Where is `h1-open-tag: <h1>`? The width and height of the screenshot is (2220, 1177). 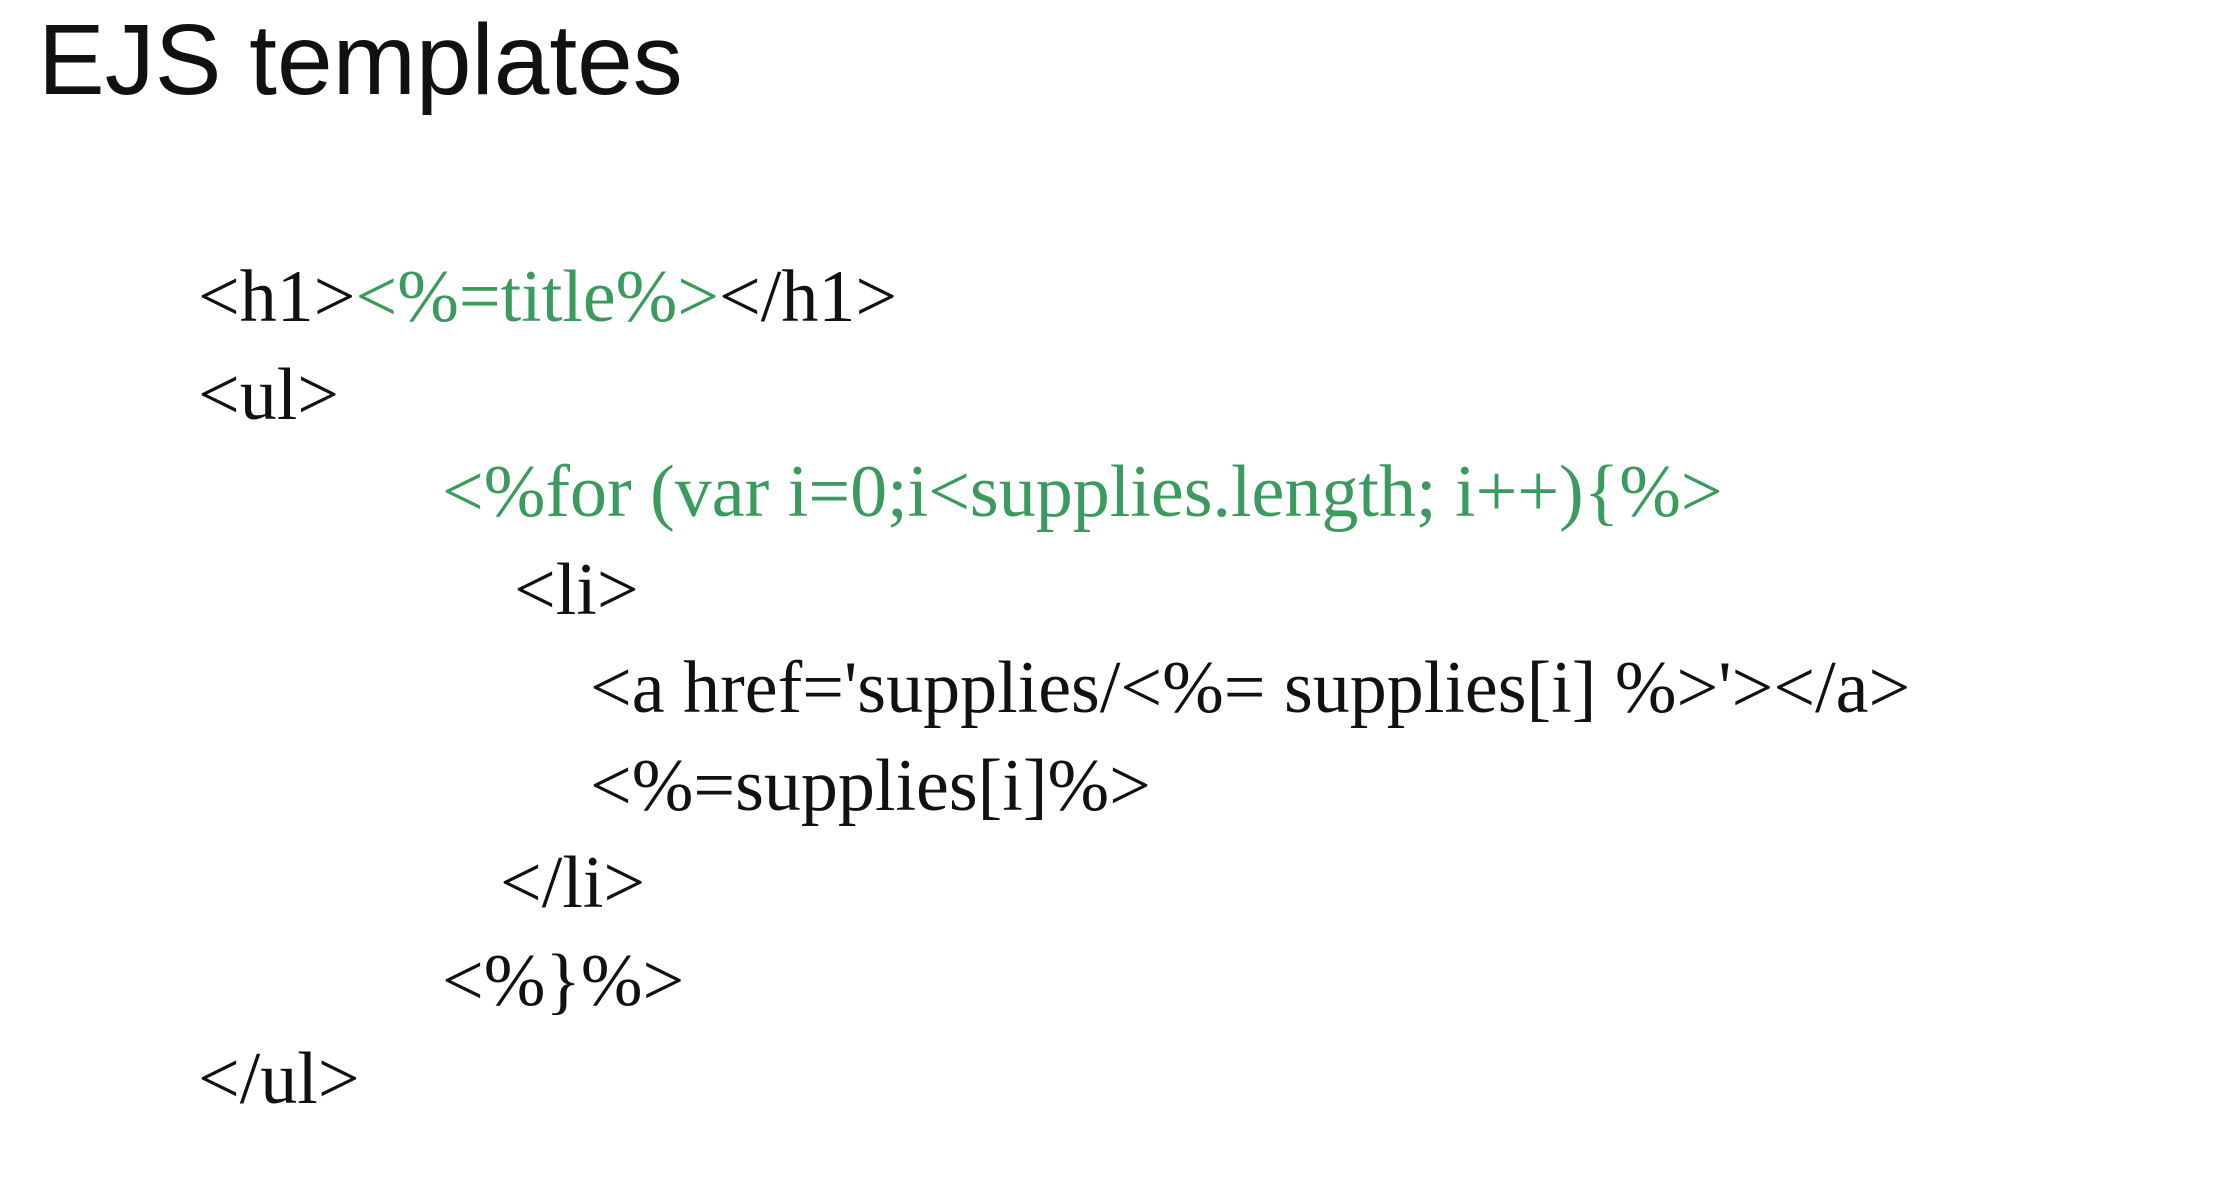
h1-open-tag: <h1> is located at coordinates (277, 297).